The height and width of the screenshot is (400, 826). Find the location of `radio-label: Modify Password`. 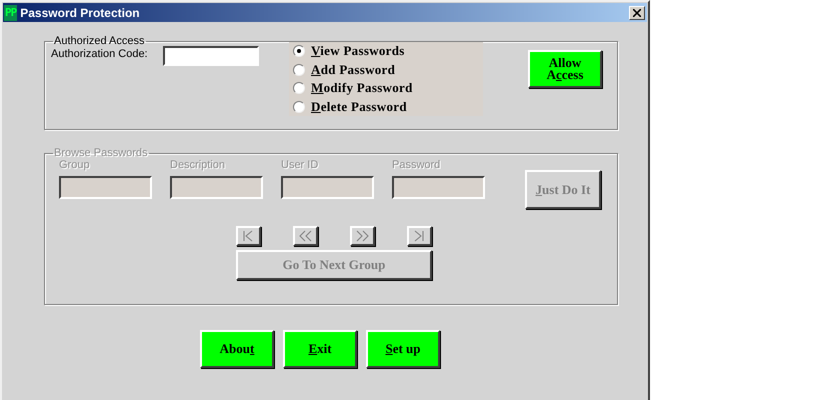

radio-label: Modify Password is located at coordinates (362, 88).